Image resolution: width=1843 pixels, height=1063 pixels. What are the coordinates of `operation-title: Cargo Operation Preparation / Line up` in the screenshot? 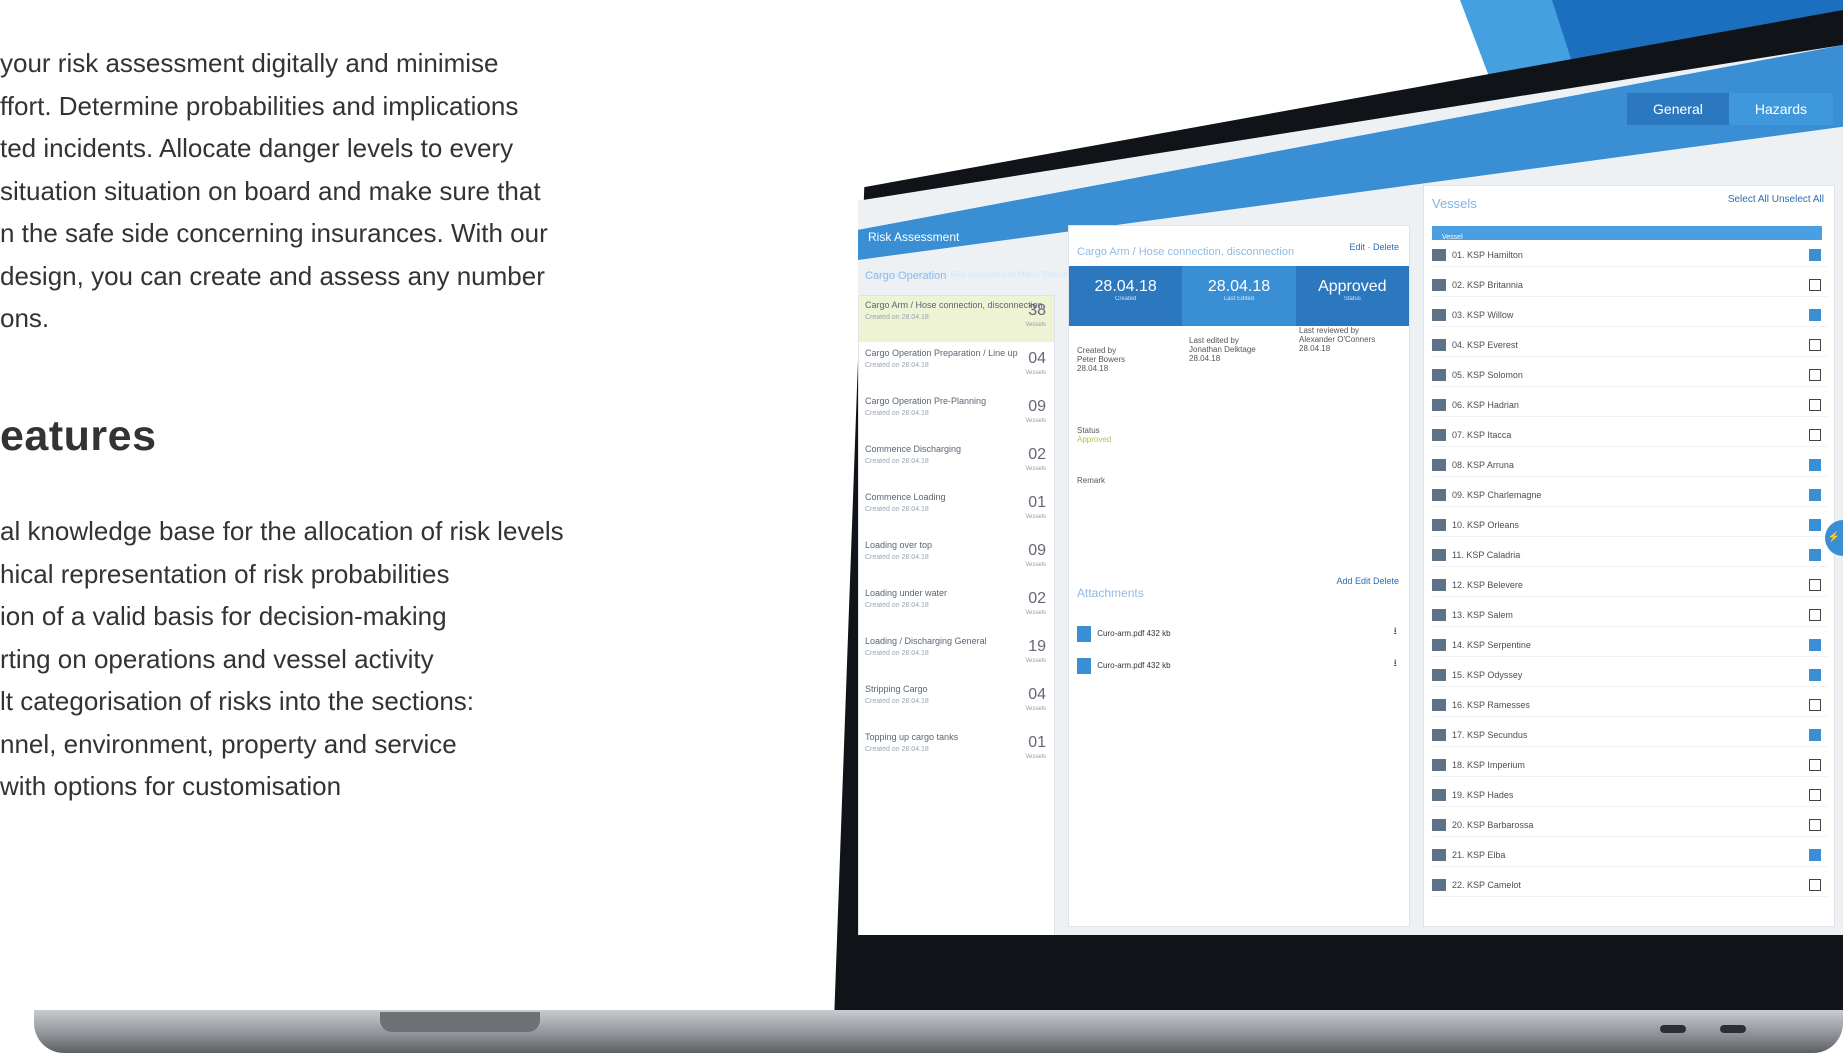 It's located at (941, 353).